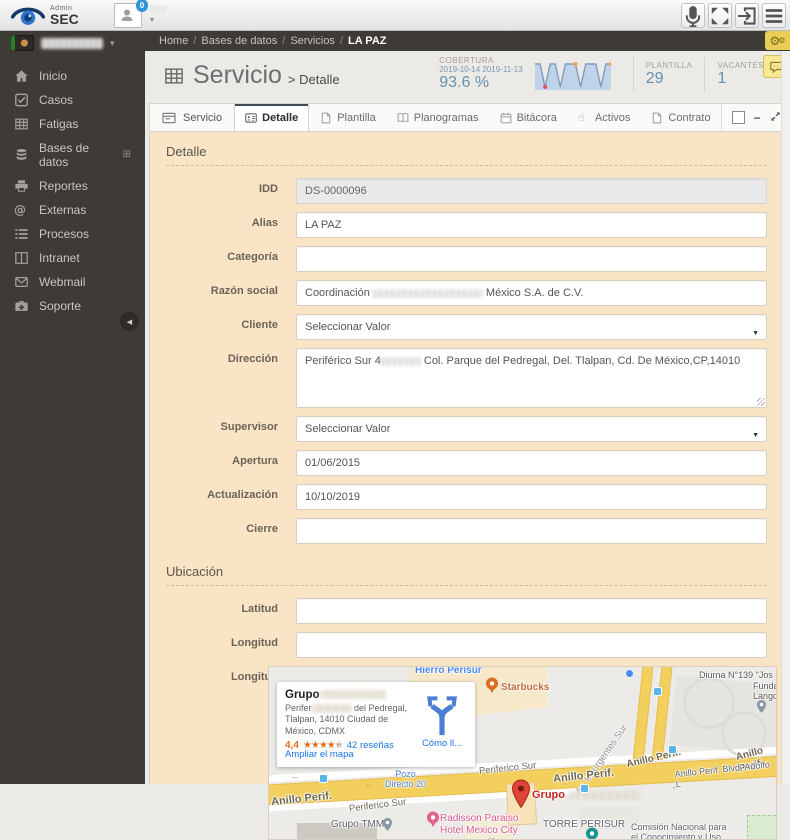  I want to click on field-label: Cierre, so click(262, 529).